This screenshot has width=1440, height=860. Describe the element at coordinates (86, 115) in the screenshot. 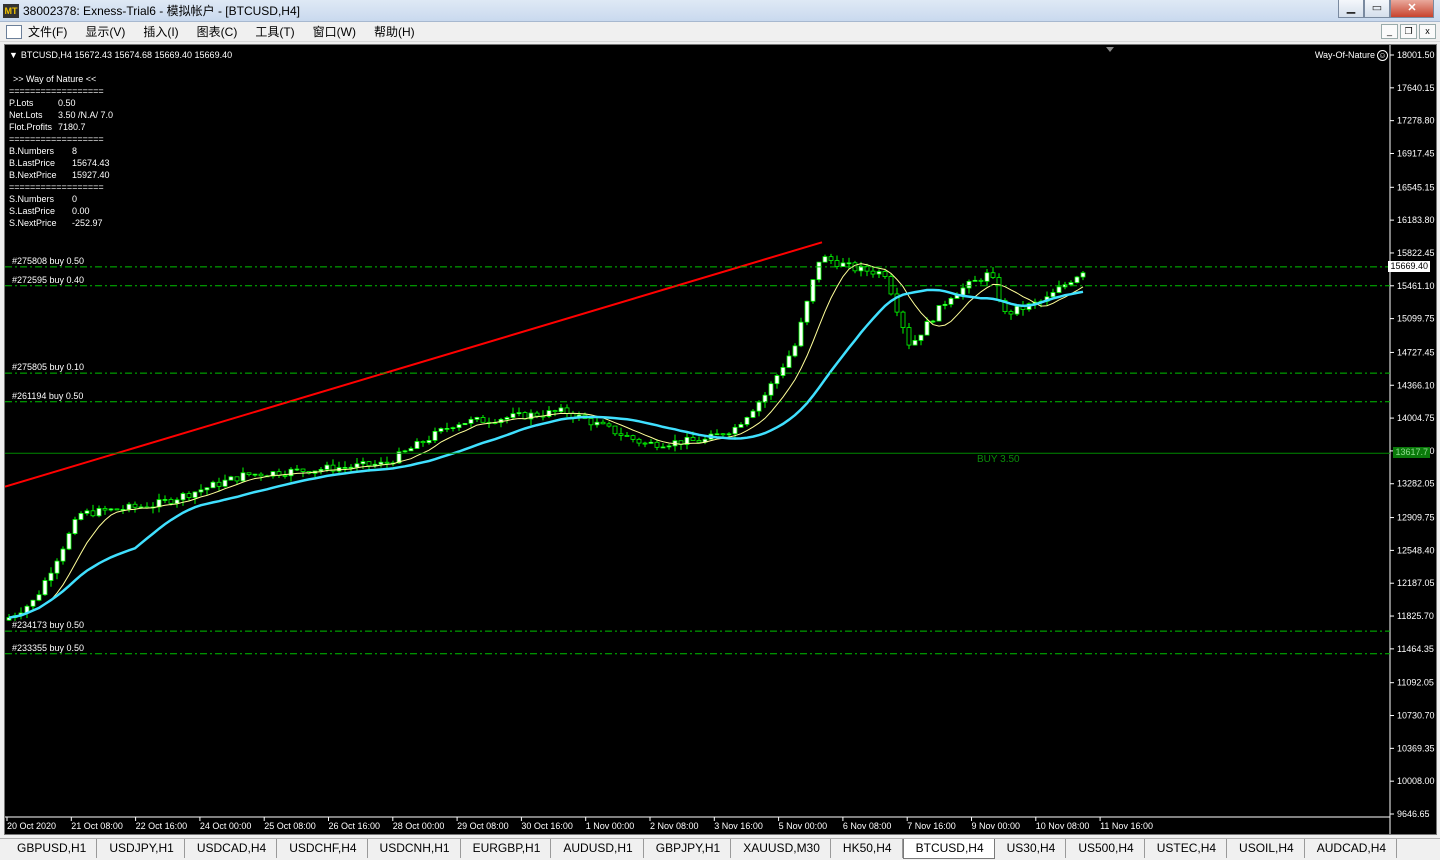

I see `panel-value: 3.50 /N.A/ 7.0` at that location.